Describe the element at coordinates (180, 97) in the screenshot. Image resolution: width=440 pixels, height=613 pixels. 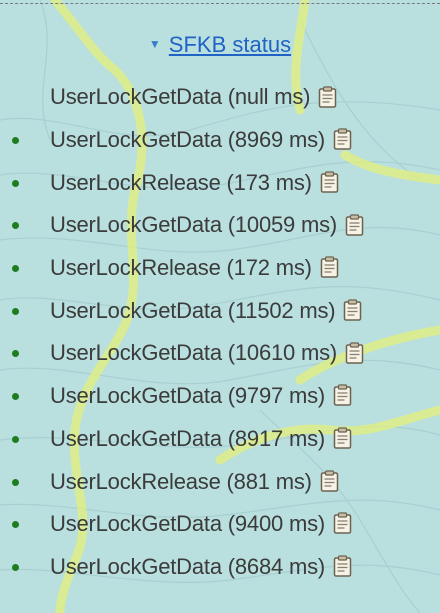
I see `list-item-label: UserLockGetData (null ms)` at that location.